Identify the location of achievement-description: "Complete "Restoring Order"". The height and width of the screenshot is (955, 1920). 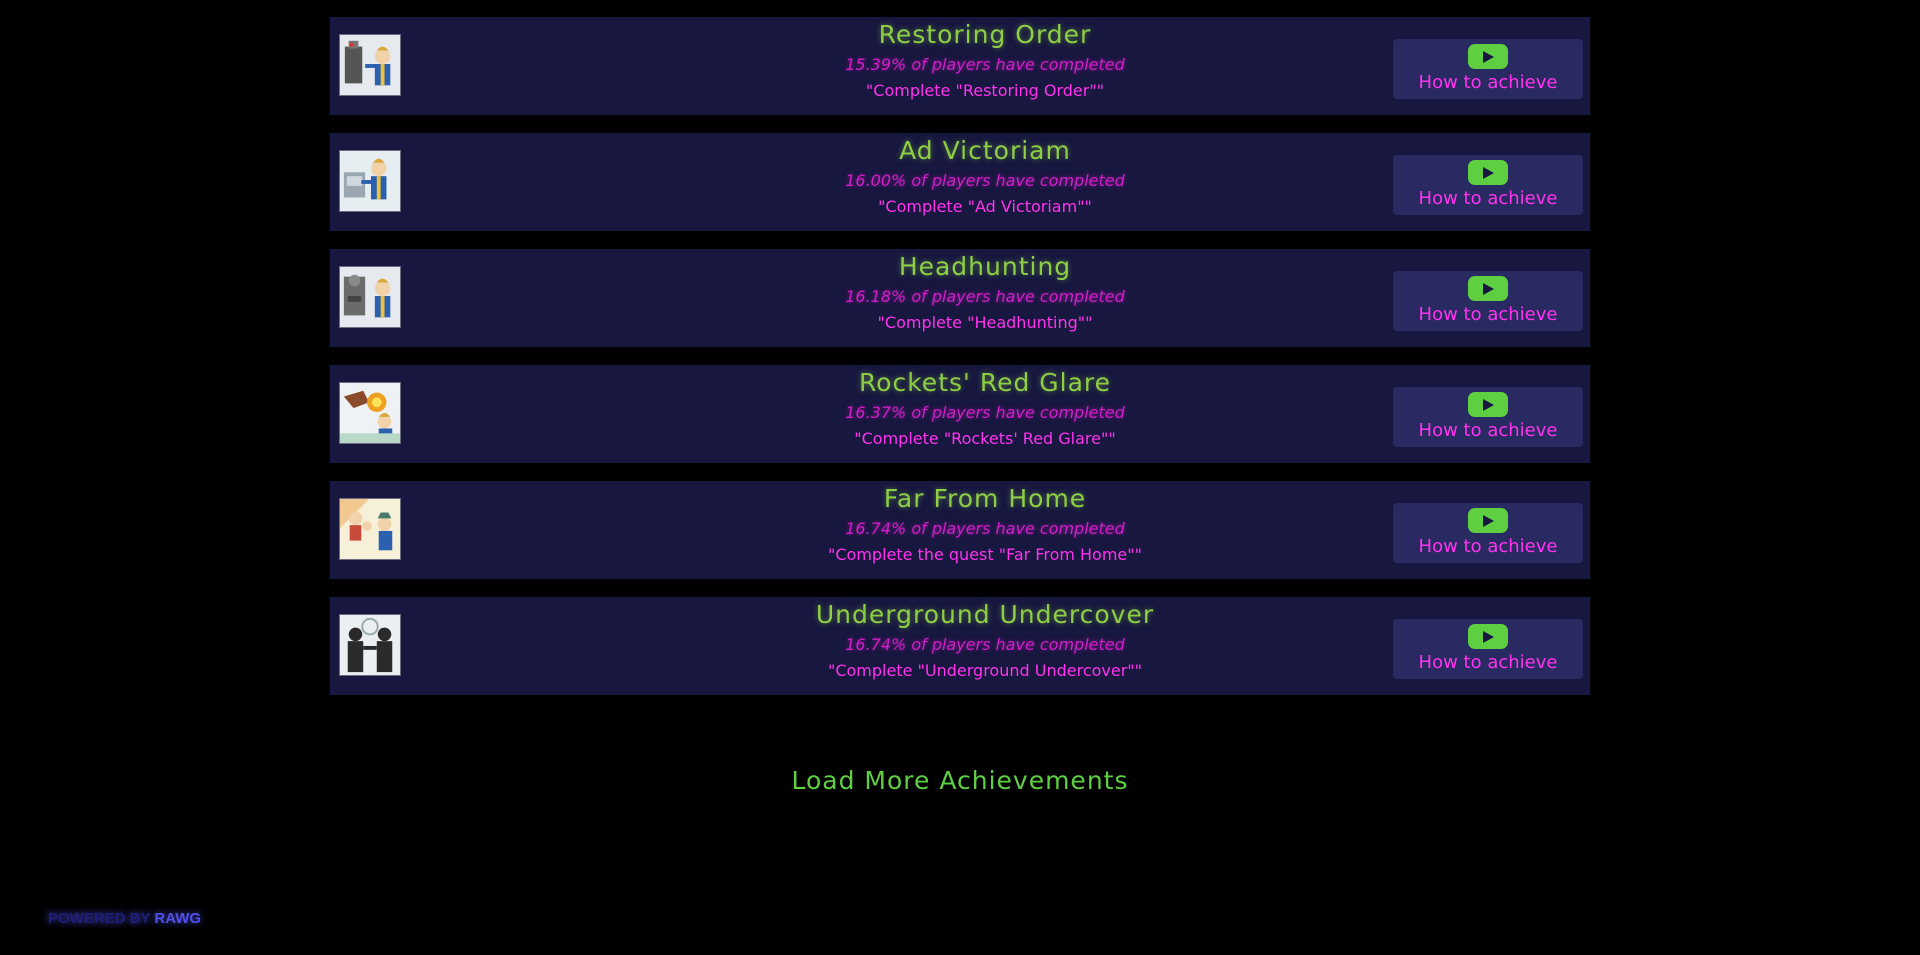
(985, 90).